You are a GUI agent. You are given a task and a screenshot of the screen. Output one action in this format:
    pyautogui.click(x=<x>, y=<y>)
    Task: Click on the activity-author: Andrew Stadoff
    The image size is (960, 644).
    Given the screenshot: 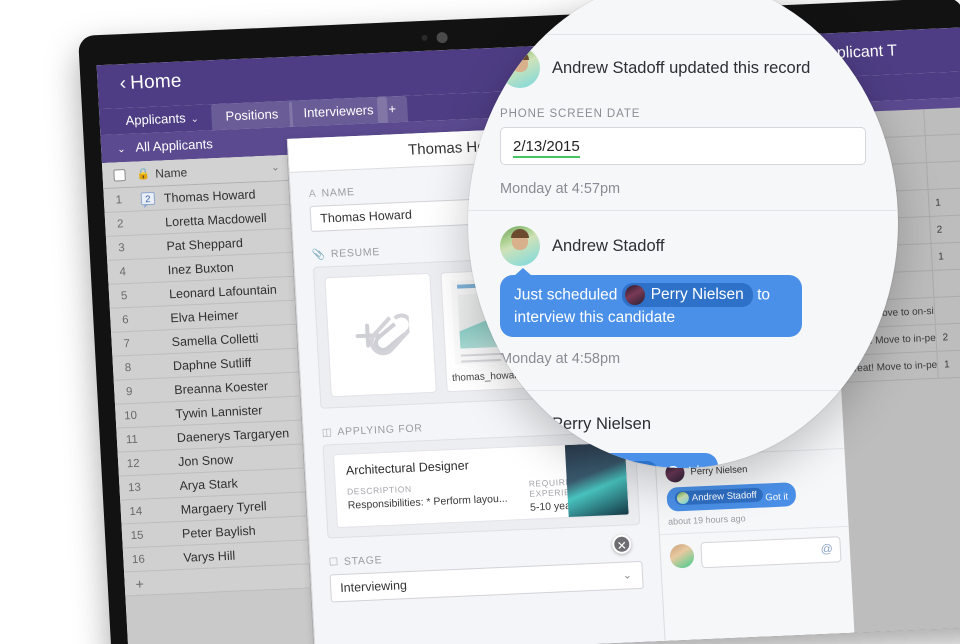 What is the action you would take?
    pyautogui.click(x=608, y=245)
    